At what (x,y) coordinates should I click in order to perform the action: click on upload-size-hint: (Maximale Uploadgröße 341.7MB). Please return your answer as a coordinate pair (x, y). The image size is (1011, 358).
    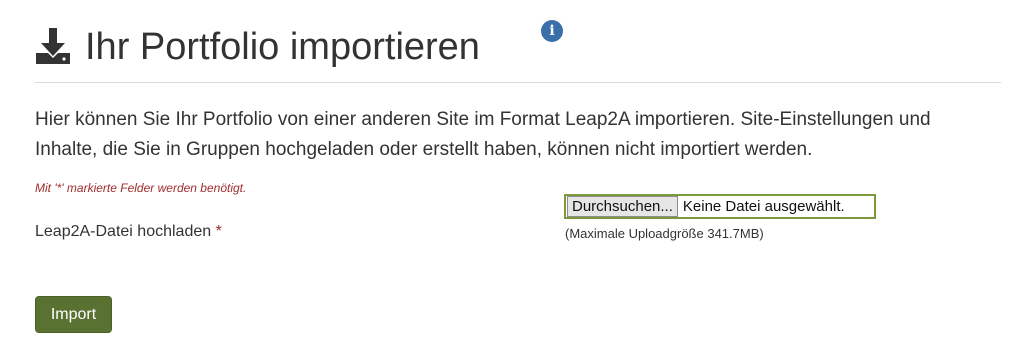
    Looking at the image, I should click on (664, 233).